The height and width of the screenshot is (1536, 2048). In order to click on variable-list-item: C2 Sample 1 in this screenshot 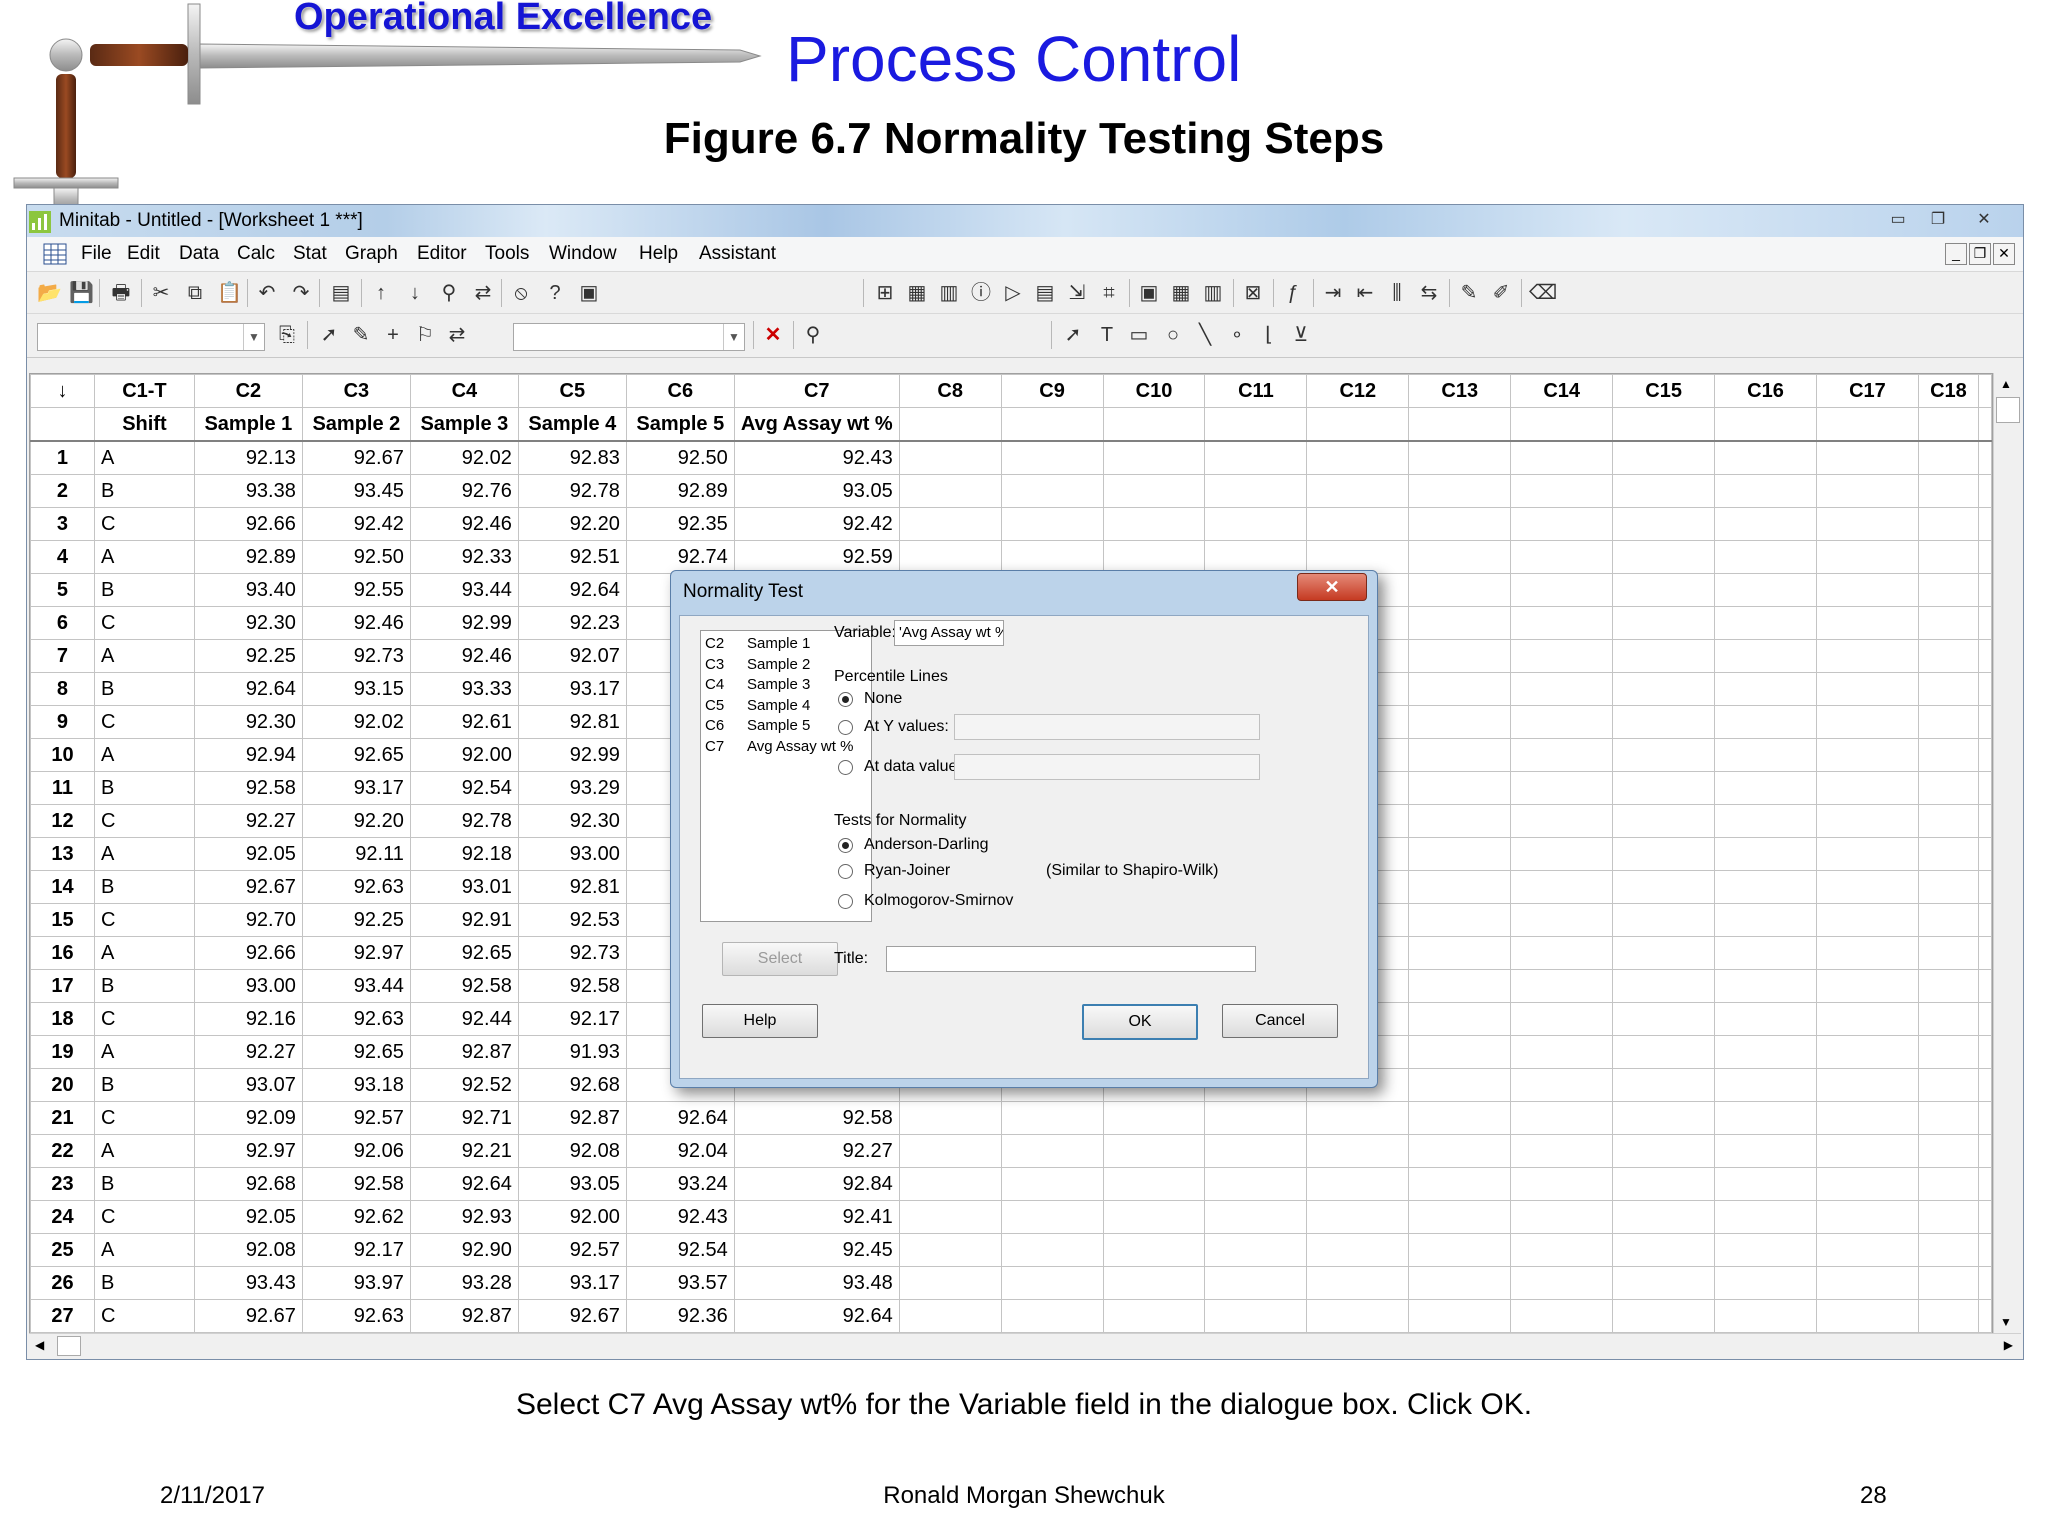, I will do `click(757, 643)`.